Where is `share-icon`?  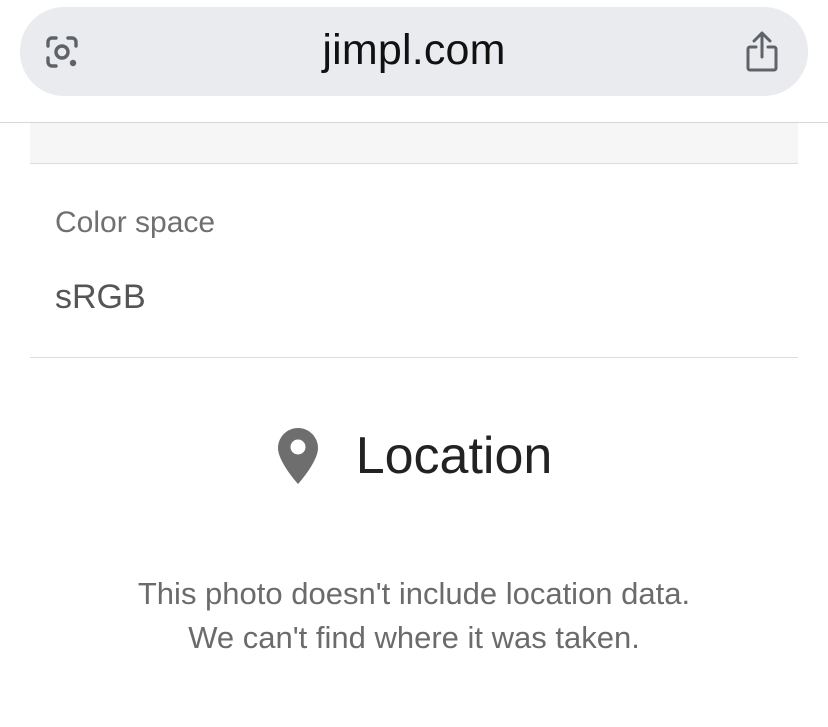 share-icon is located at coordinates (762, 51).